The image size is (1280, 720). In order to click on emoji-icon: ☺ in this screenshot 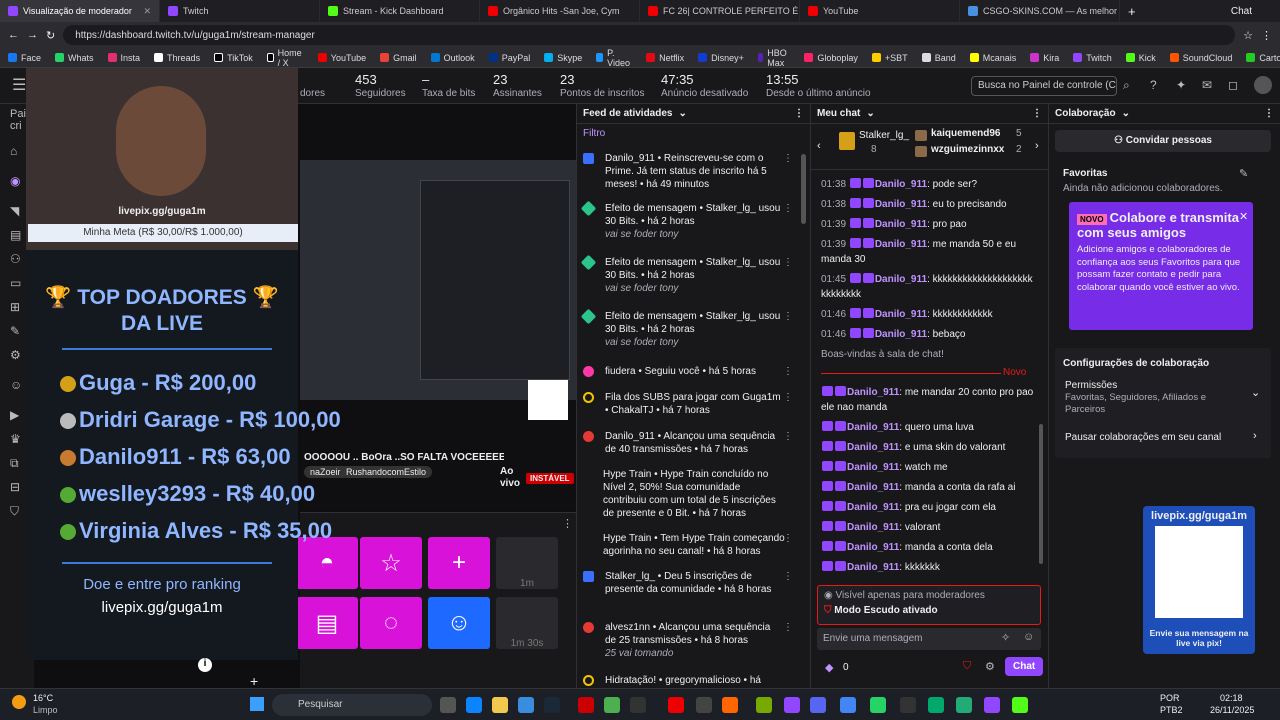, I will do `click(16, 385)`.